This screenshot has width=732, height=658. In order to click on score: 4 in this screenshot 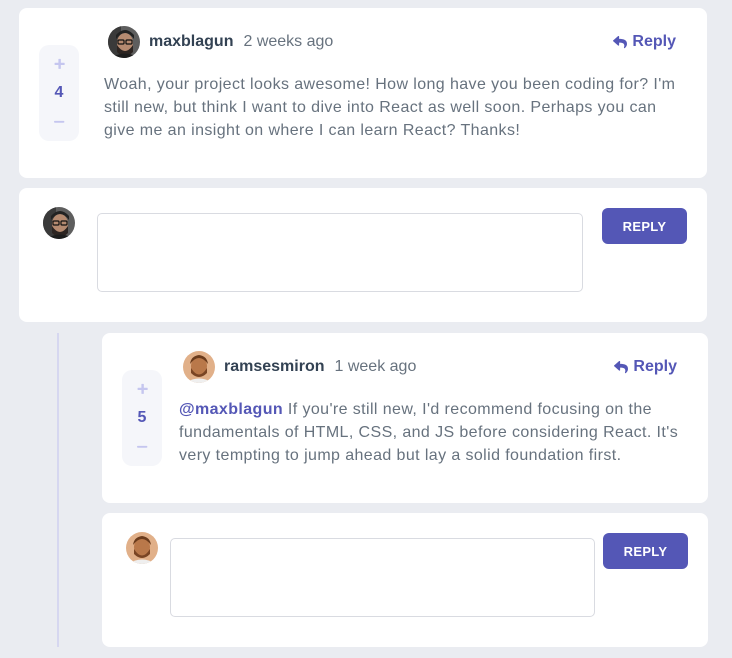, I will do `click(59, 92)`.